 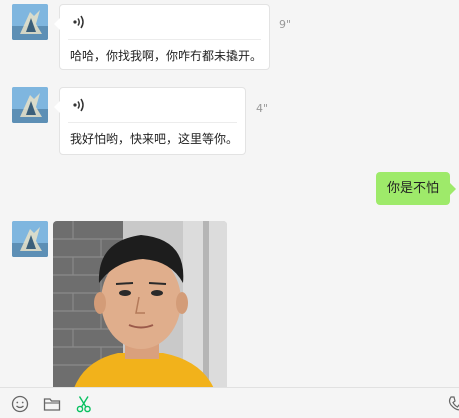 I want to click on voice-message-bubble: 哈哈，你找我啊，你咋冇都未撬开。, so click(x=162, y=37).